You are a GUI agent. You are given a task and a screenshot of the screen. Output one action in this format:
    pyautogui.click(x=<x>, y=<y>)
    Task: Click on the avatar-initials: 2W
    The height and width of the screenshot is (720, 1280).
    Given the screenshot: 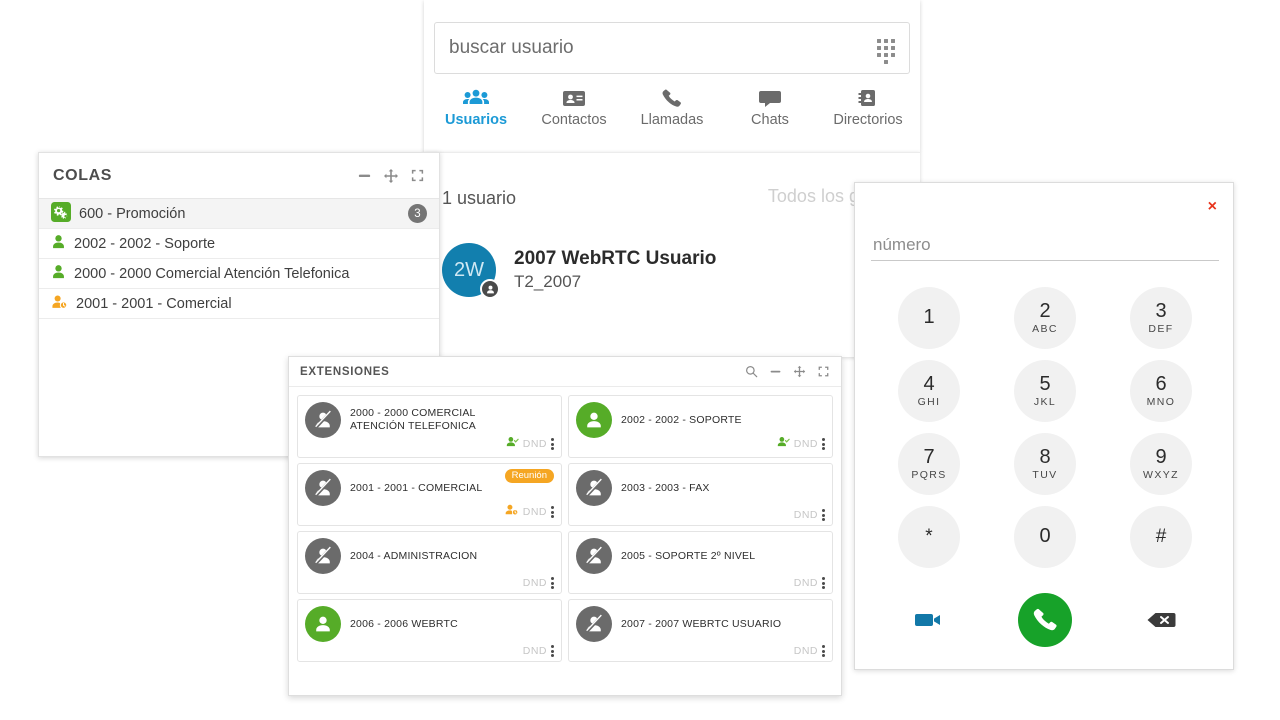 What is the action you would take?
    pyautogui.click(x=469, y=269)
    